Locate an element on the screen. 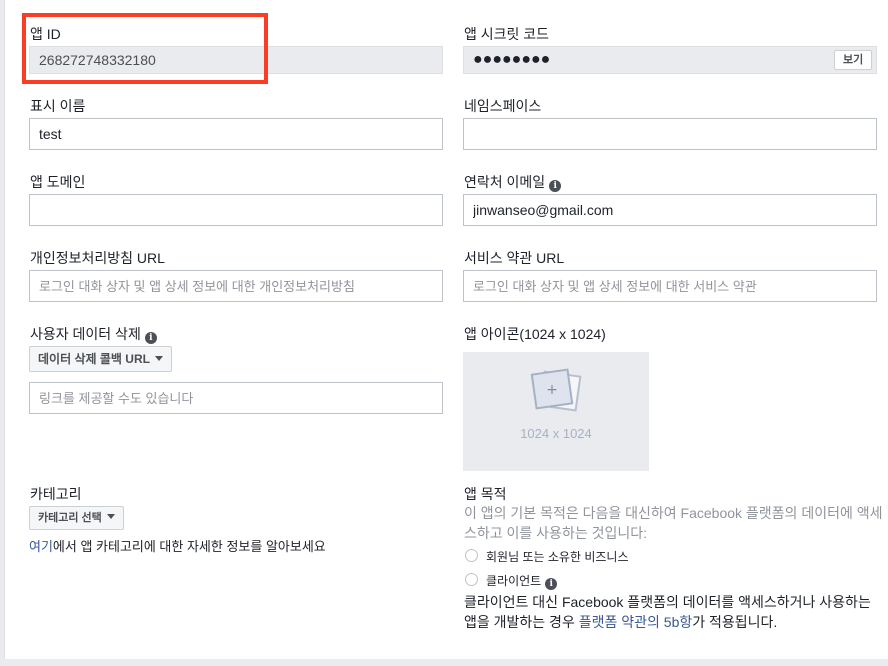 The width and height of the screenshot is (888, 666). app-purpose-note-suffix: 가 적용됩니다. is located at coordinates (735, 622).